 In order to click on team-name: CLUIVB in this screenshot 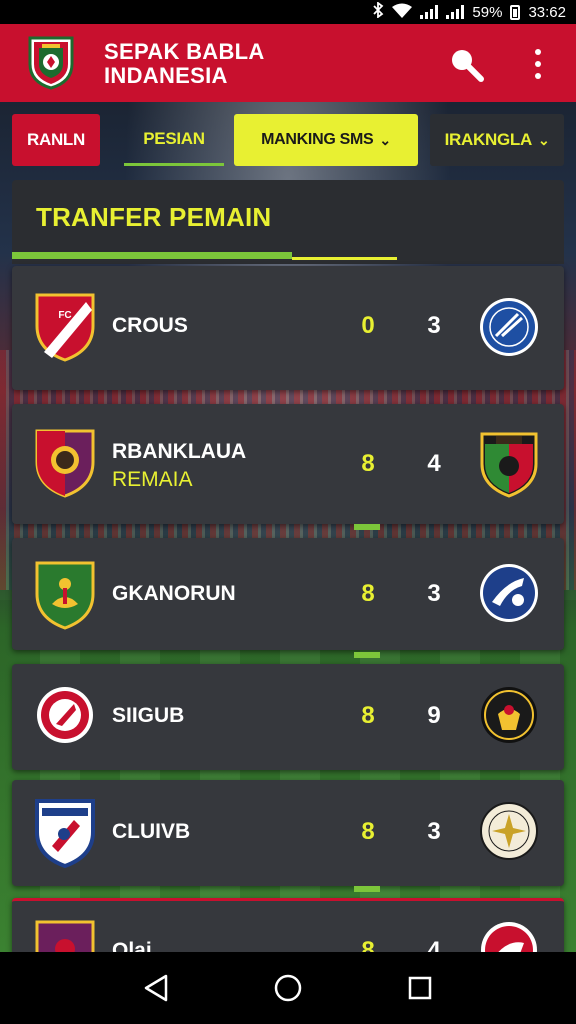, I will do `click(151, 831)`.